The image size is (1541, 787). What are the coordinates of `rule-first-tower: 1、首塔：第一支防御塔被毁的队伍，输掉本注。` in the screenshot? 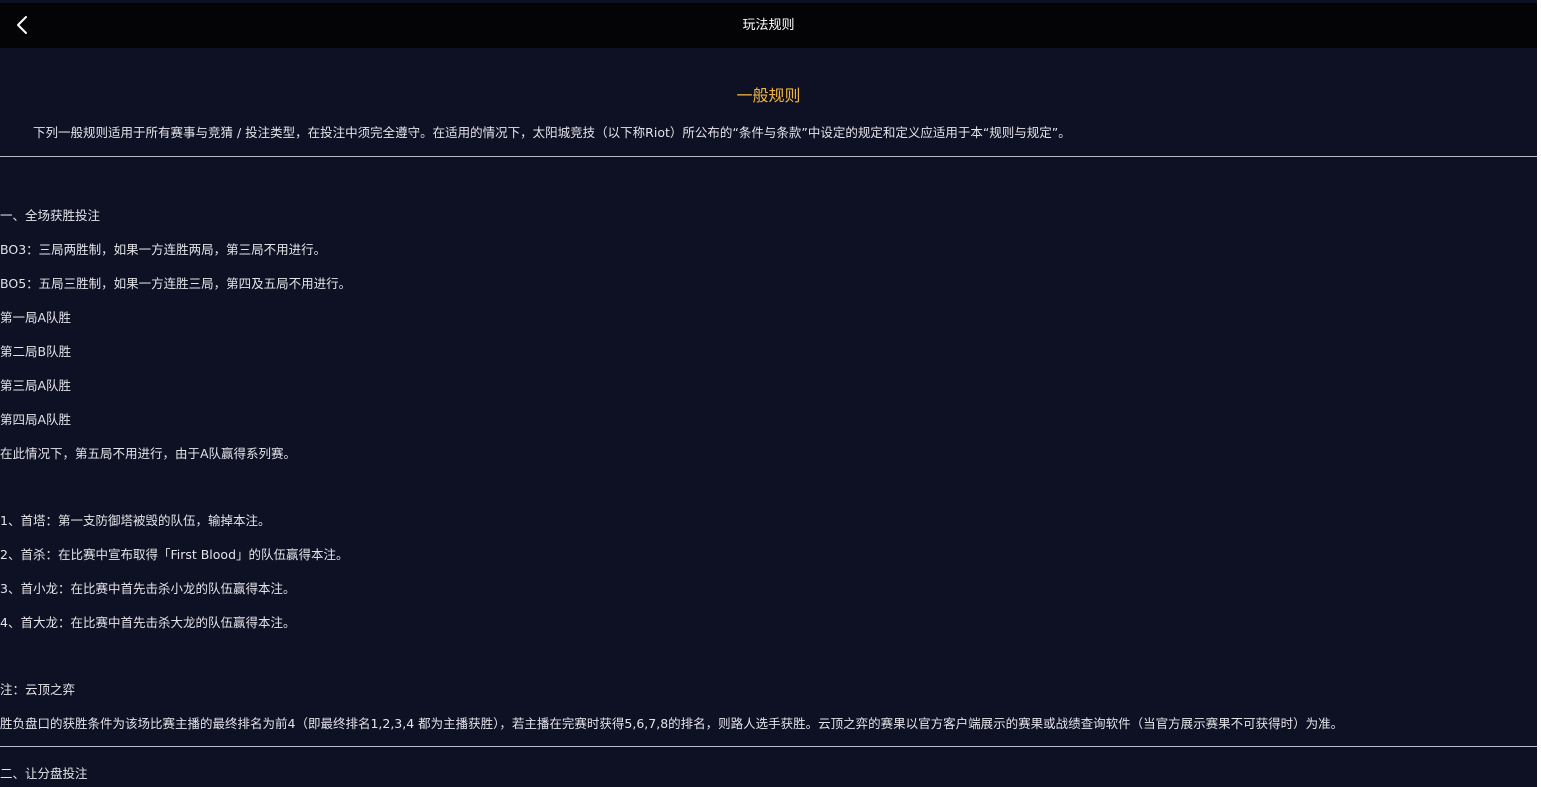 It's located at (135, 520).